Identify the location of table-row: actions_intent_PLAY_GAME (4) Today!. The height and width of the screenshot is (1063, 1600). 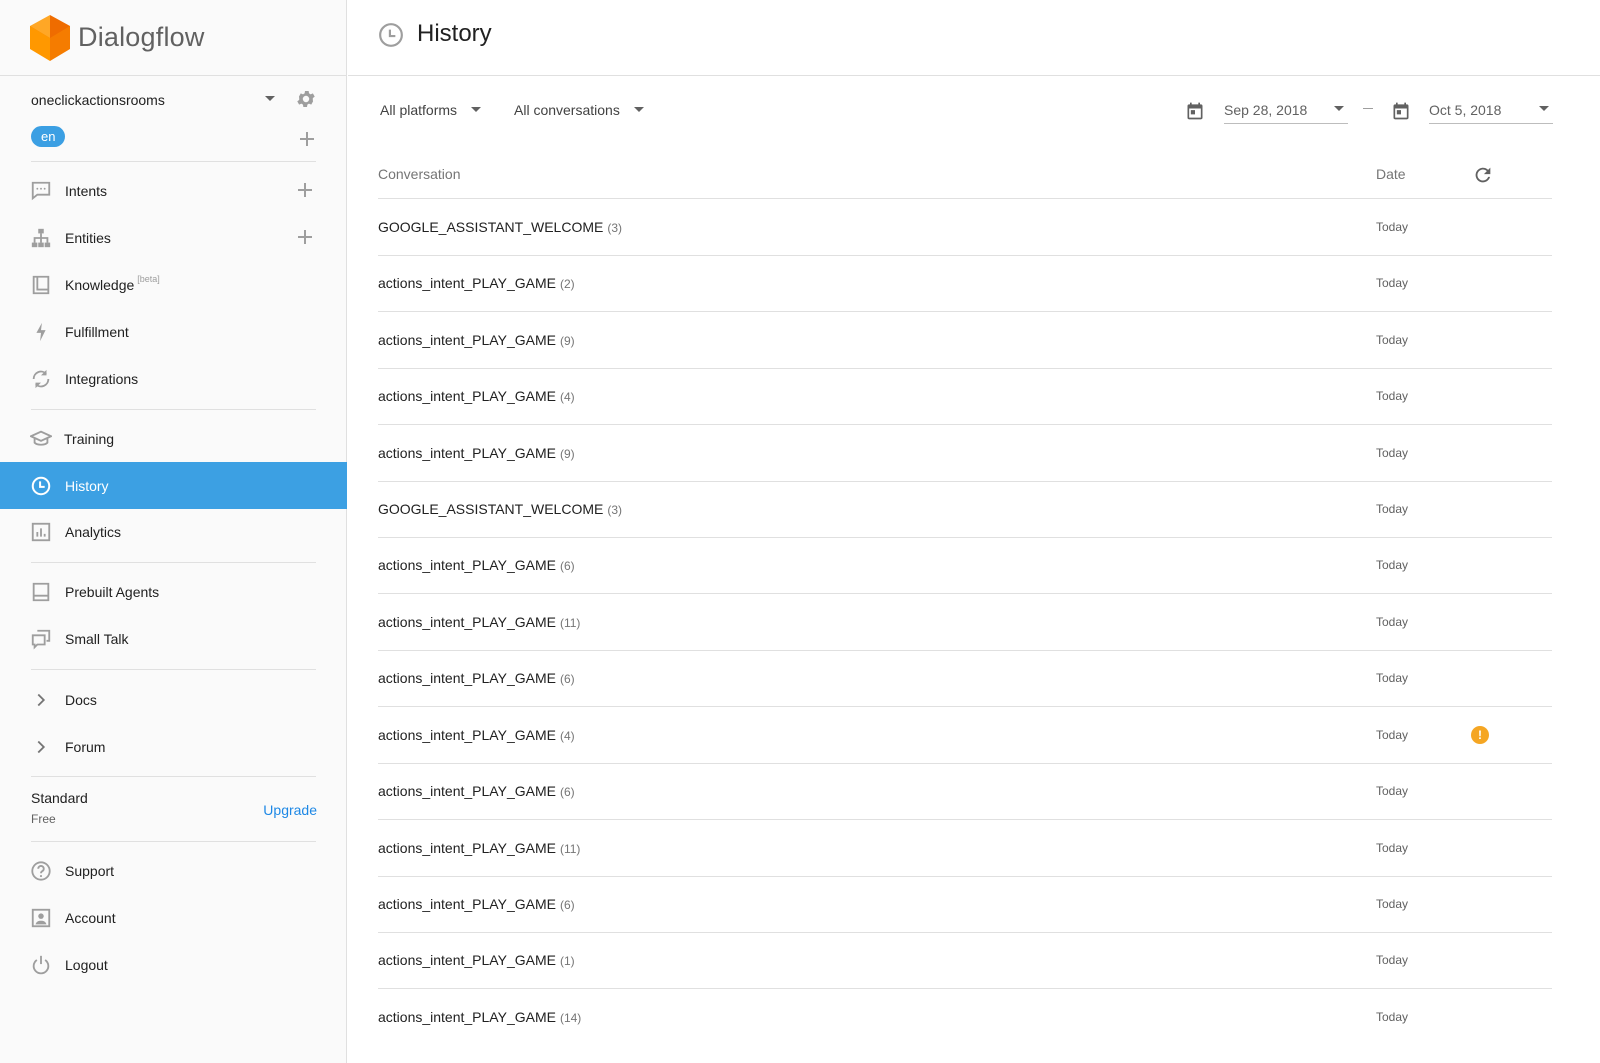
(965, 735).